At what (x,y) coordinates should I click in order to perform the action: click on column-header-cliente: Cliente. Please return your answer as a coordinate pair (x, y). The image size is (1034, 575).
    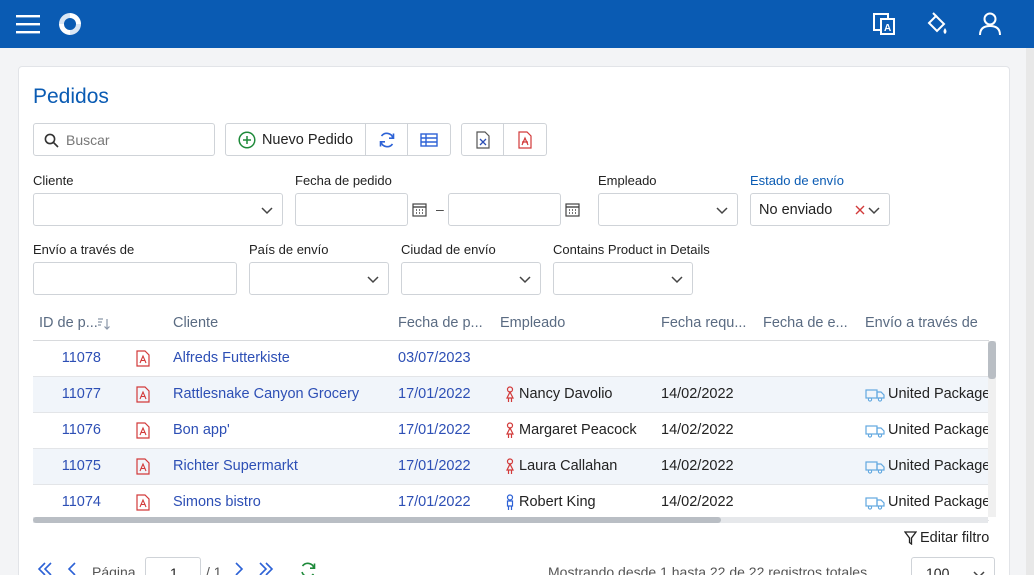
    Looking at the image, I should click on (195, 323).